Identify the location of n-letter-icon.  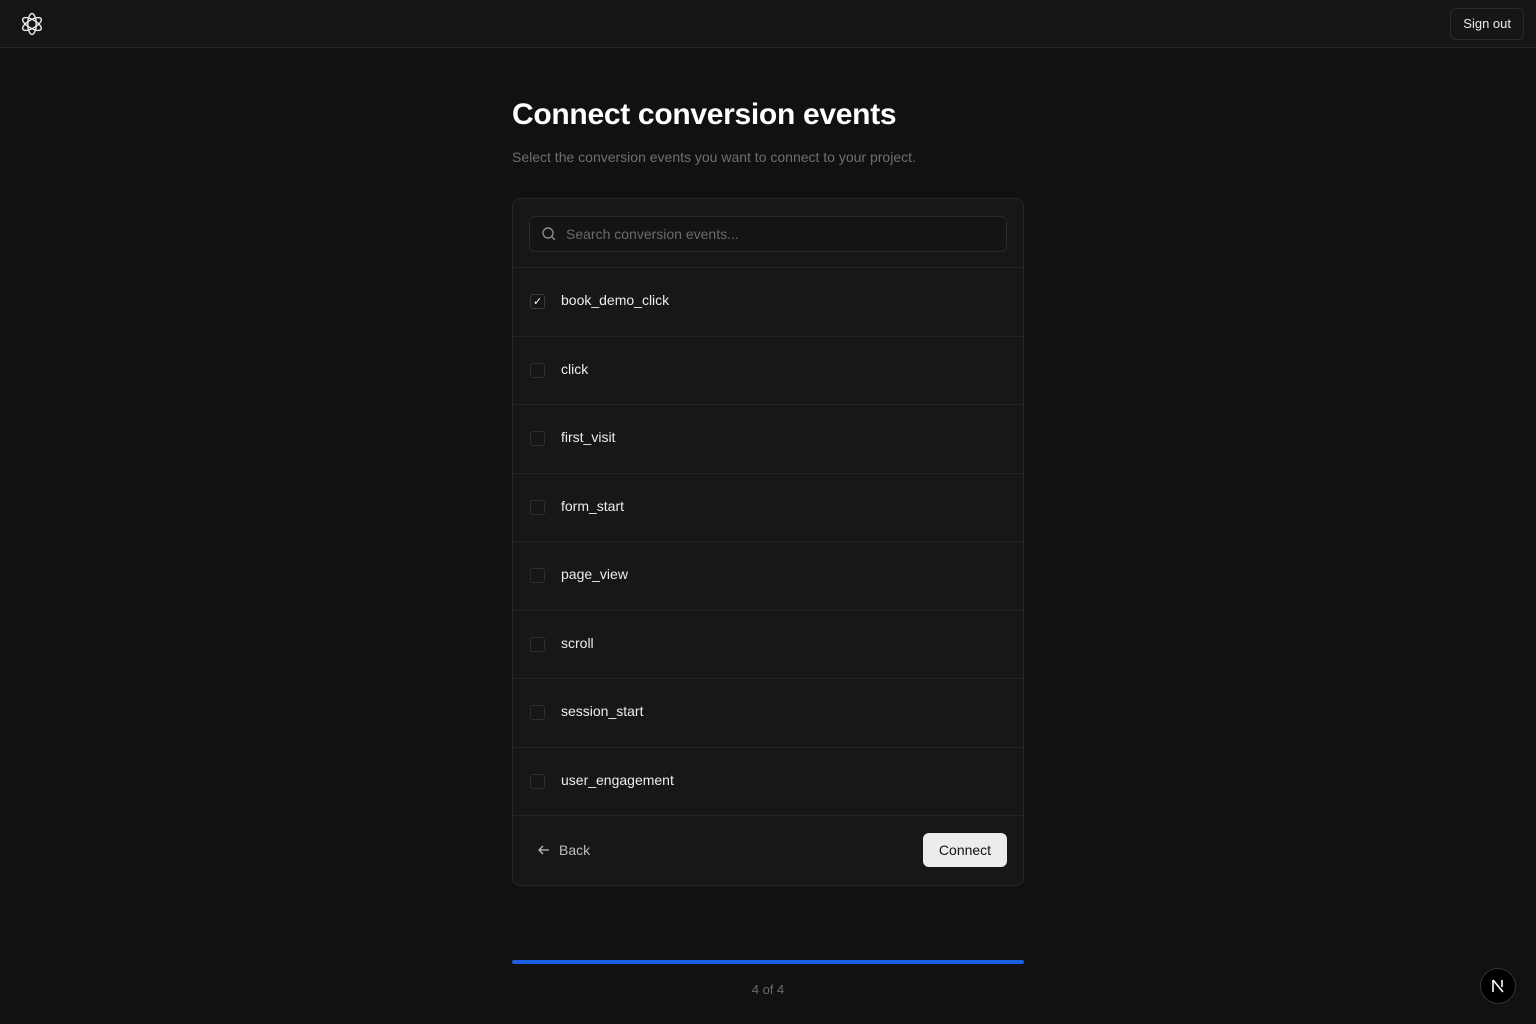
(1498, 986).